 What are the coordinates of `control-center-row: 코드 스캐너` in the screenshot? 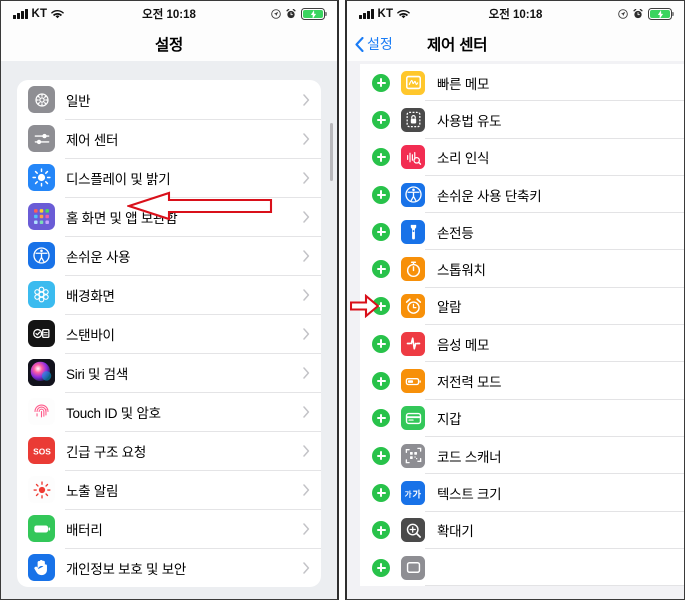 It's located at (522, 456).